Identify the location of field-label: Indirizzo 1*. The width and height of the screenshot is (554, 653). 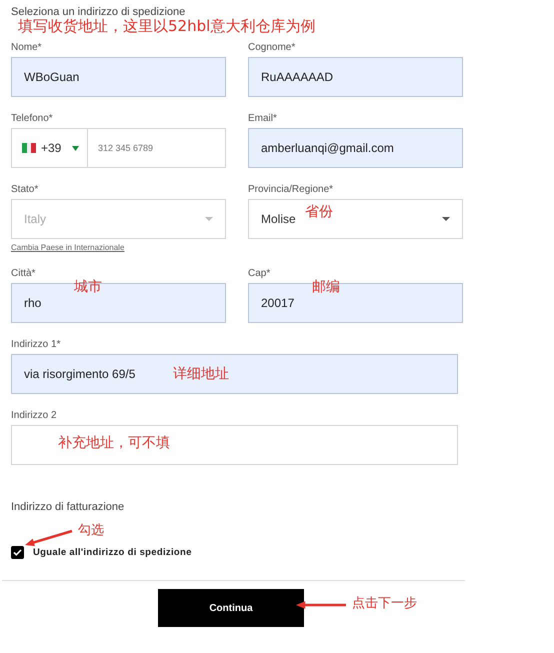
(35, 344).